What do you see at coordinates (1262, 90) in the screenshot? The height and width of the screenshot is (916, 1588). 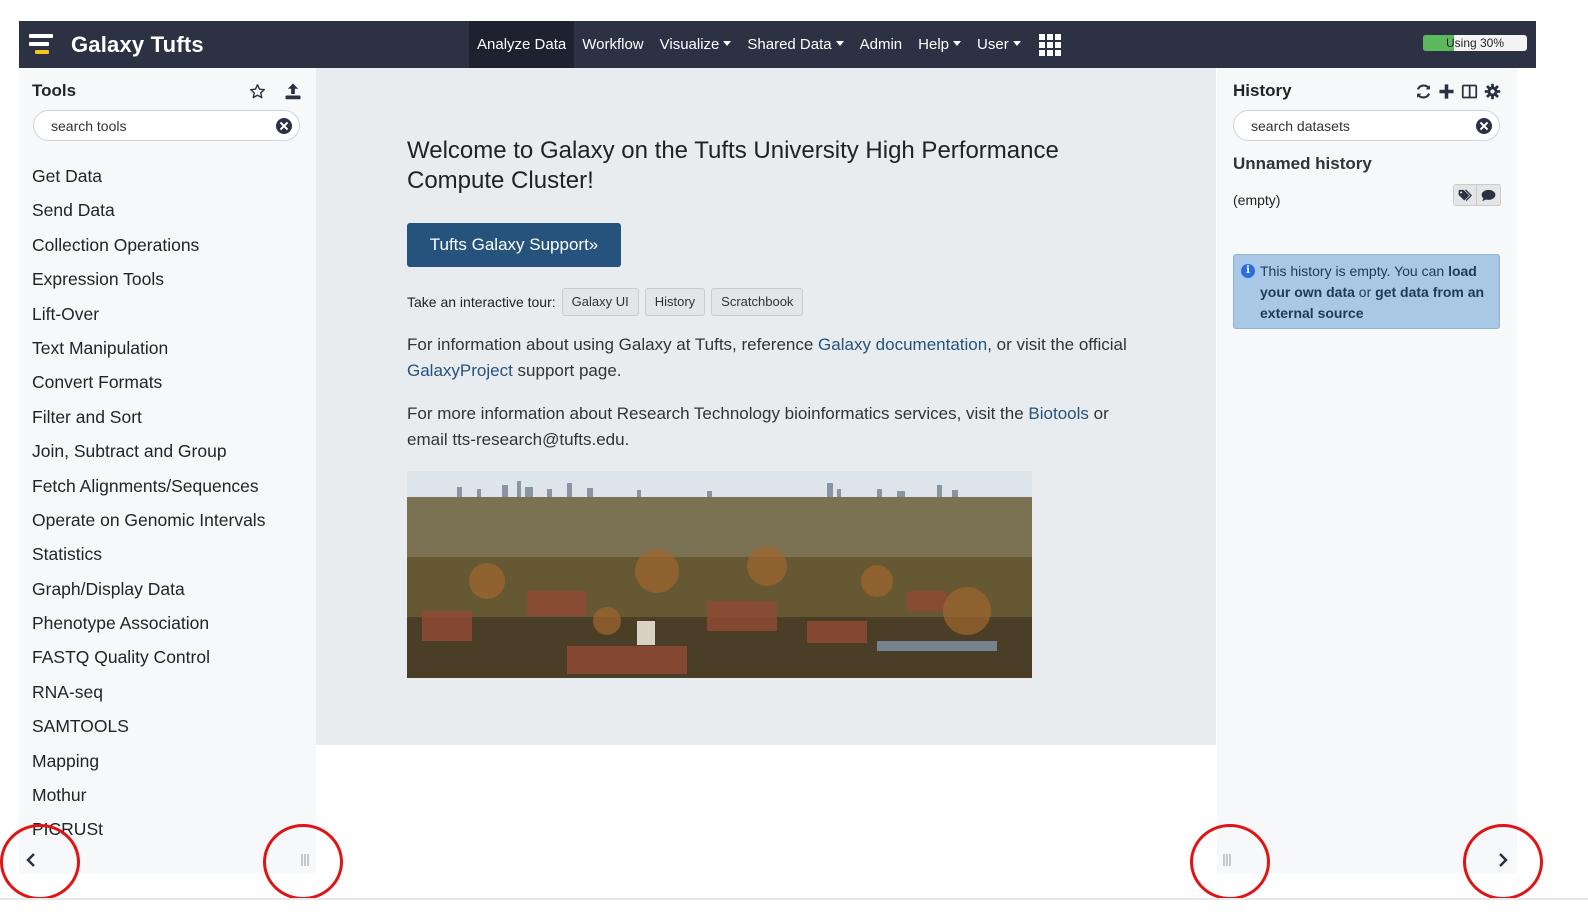 I see `history-panel-title: History` at bounding box center [1262, 90].